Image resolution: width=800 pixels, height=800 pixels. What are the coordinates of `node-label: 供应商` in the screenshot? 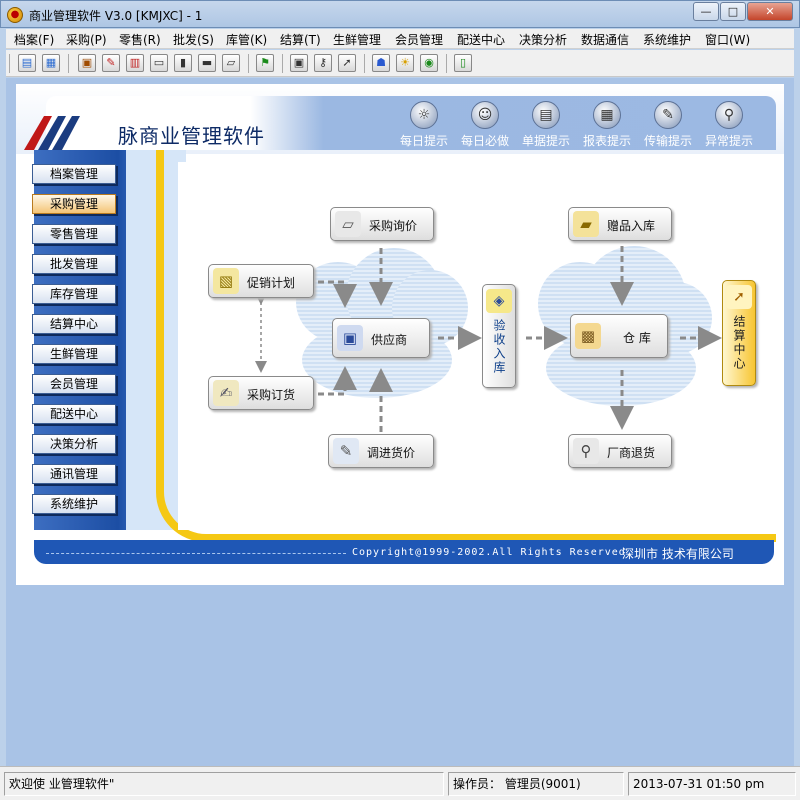 It's located at (389, 340).